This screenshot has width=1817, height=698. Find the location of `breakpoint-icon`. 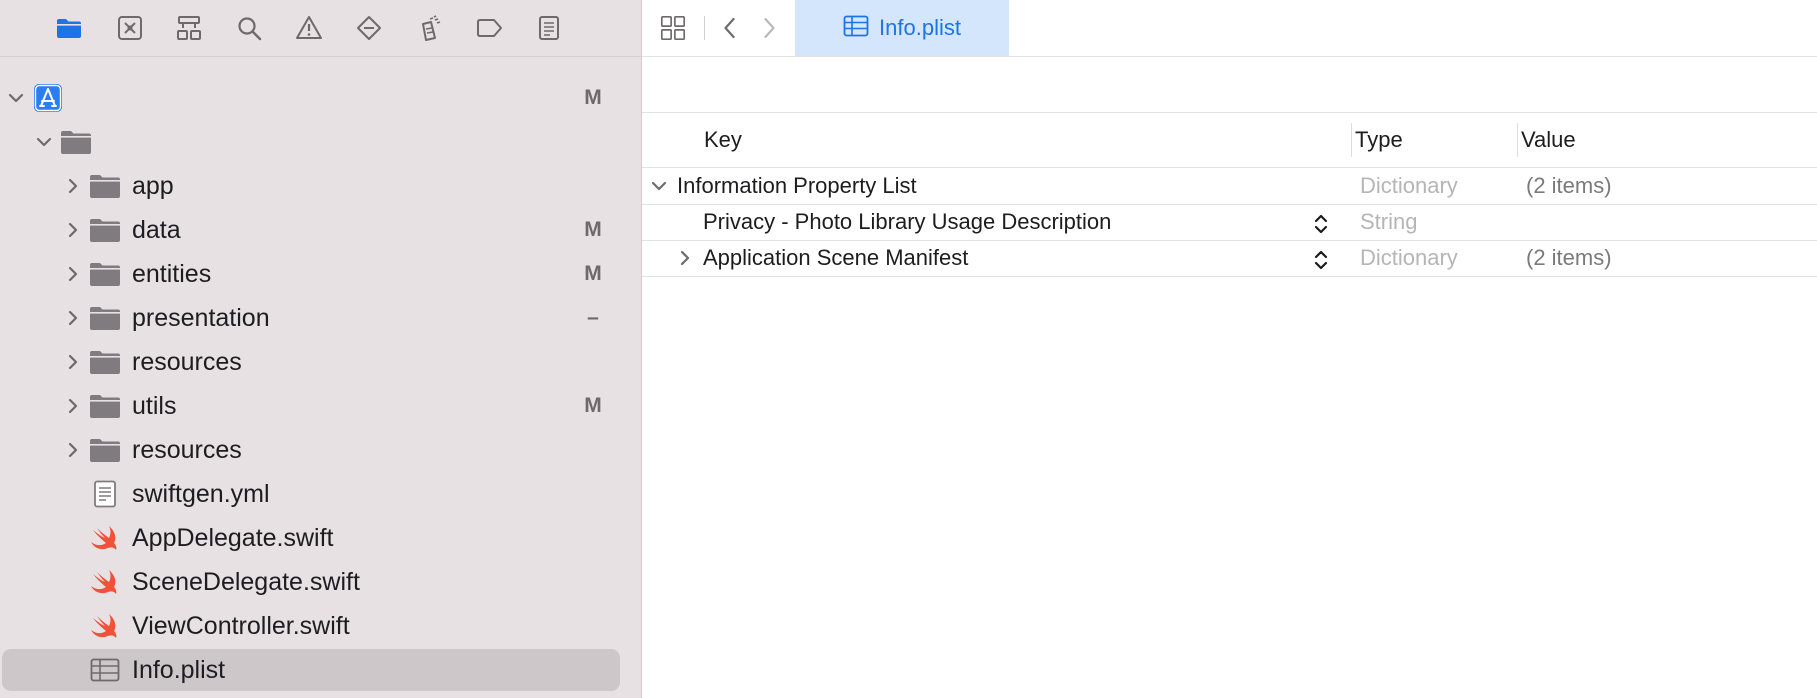

breakpoint-icon is located at coordinates (489, 28).